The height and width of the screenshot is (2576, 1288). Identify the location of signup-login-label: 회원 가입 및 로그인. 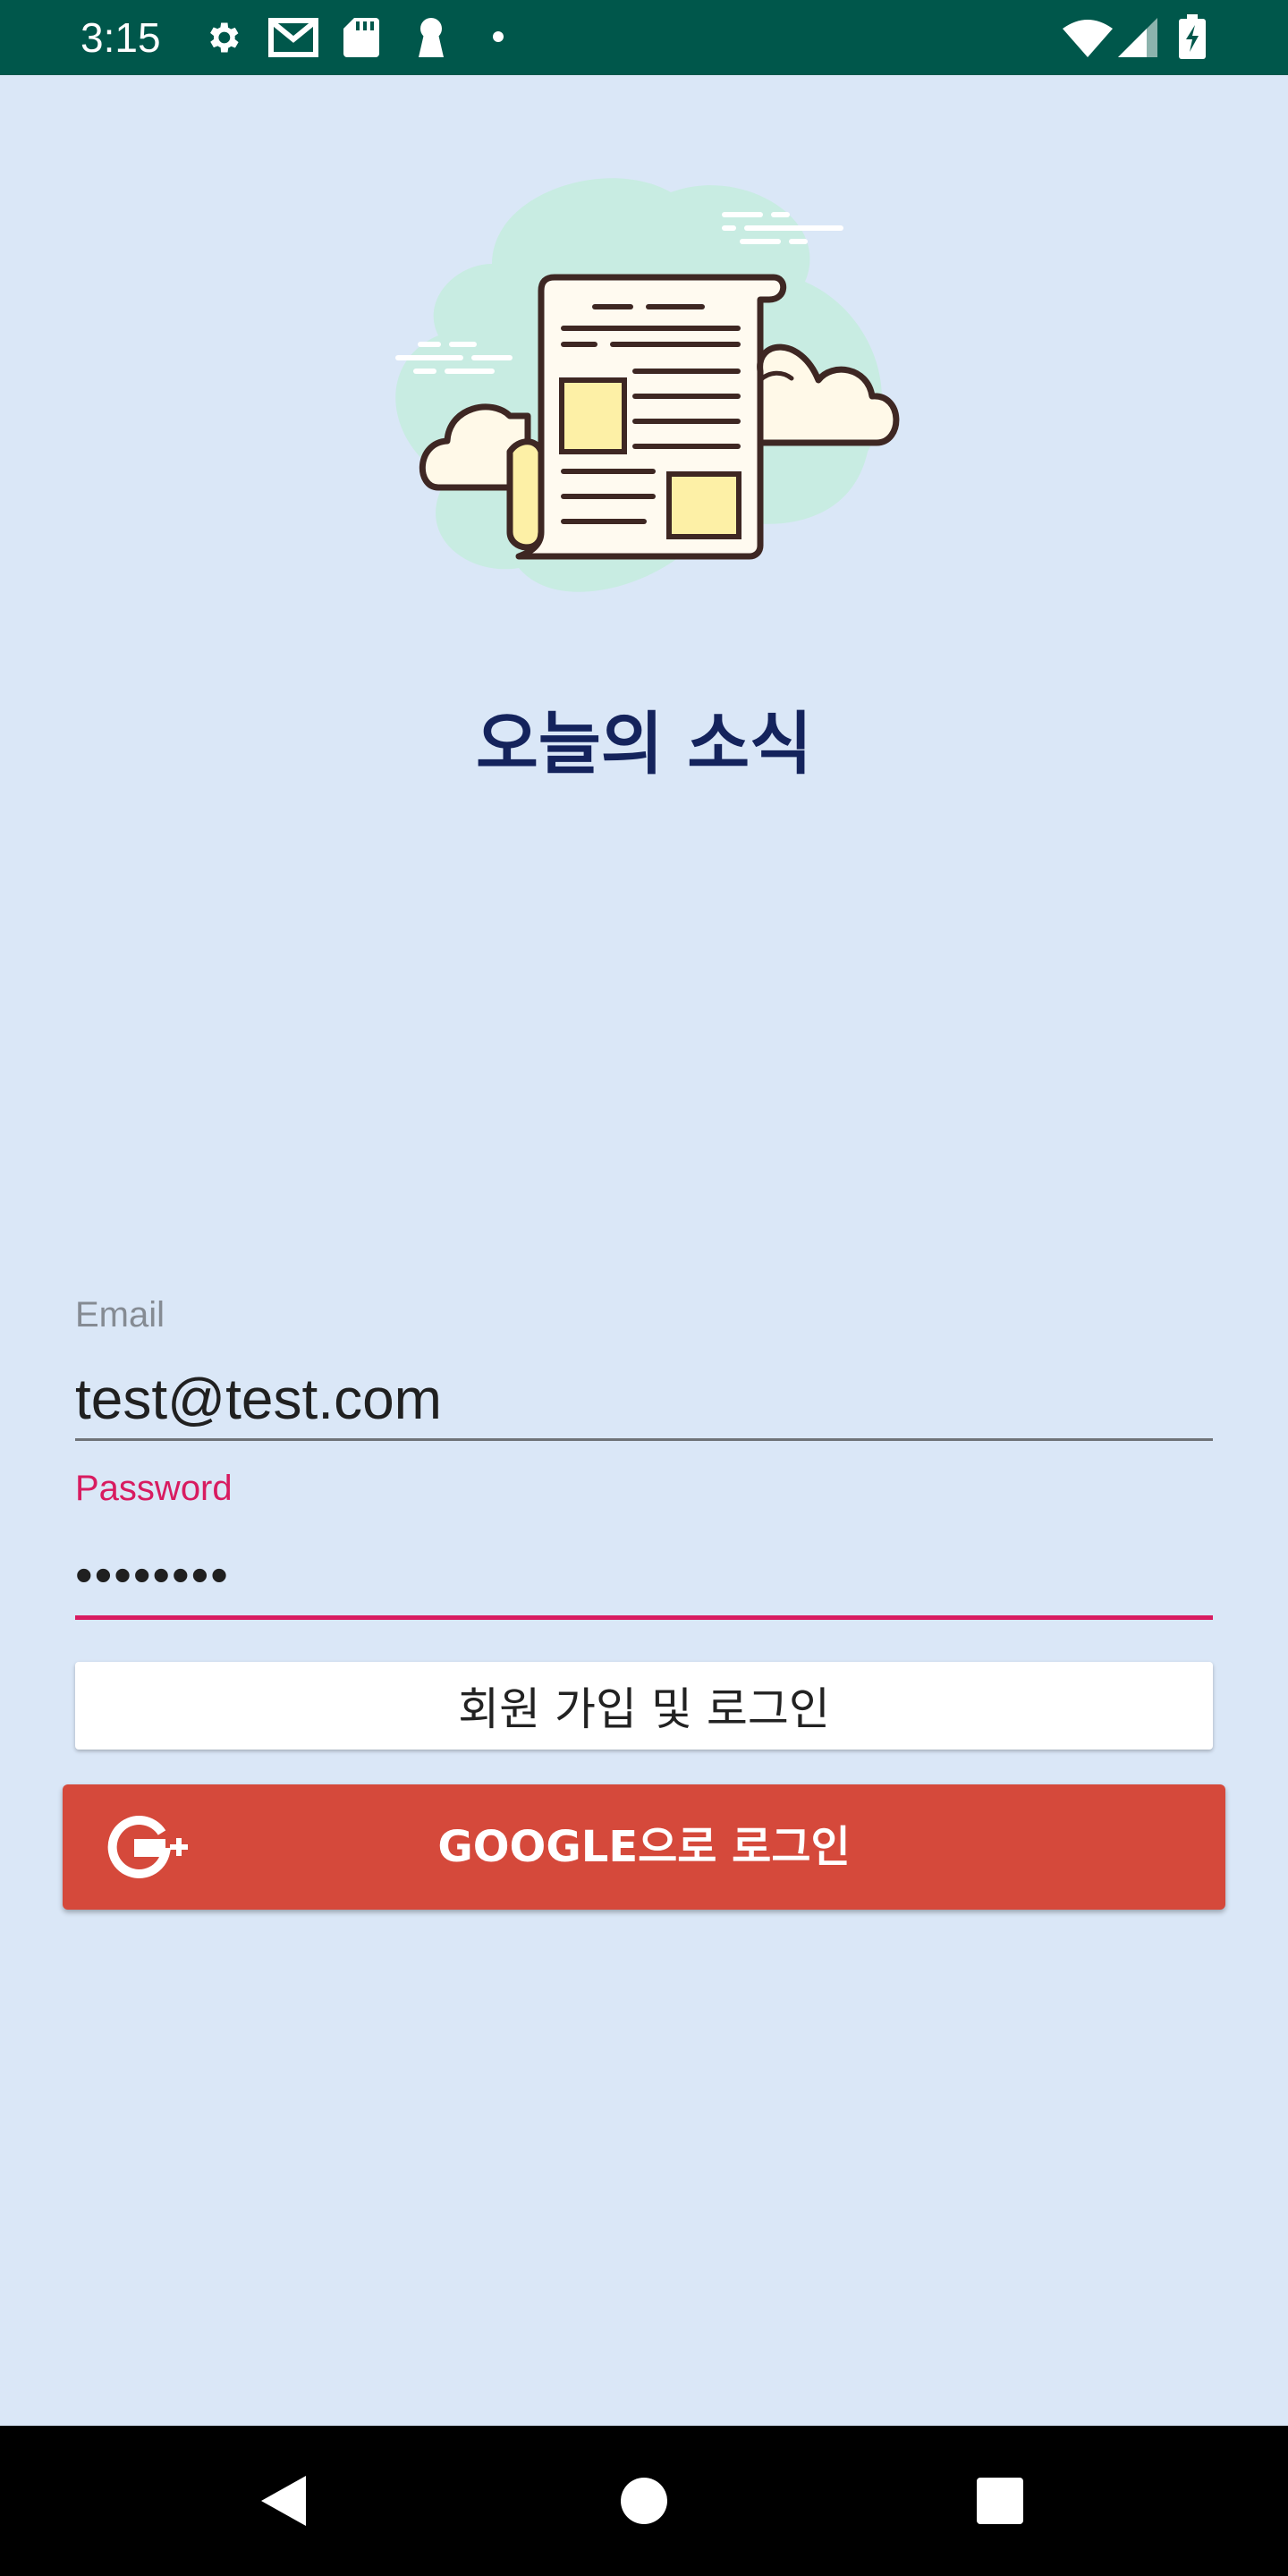
(644, 1709).